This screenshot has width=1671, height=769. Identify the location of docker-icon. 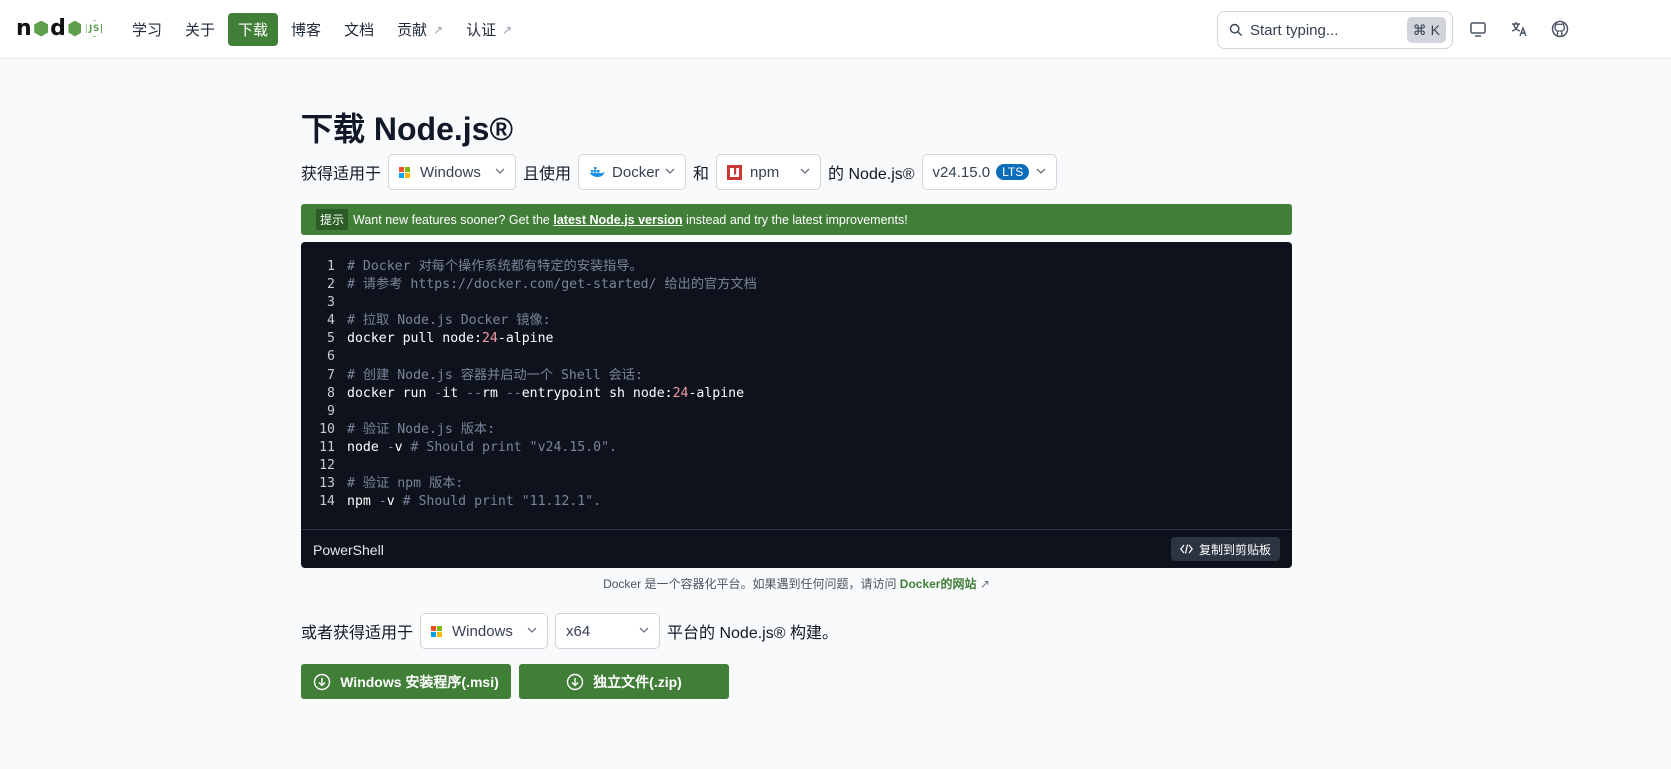
(597, 172).